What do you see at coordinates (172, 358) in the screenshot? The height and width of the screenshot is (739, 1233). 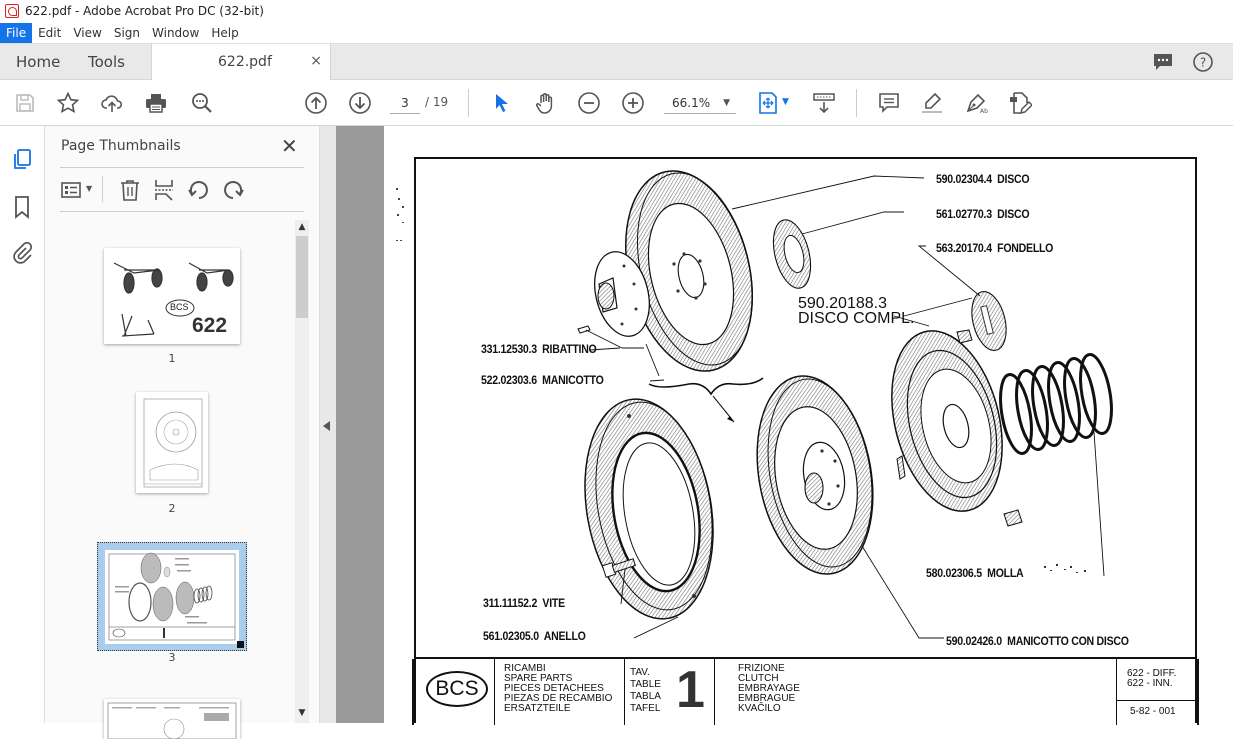 I see `thumbnail-label: 1` at bounding box center [172, 358].